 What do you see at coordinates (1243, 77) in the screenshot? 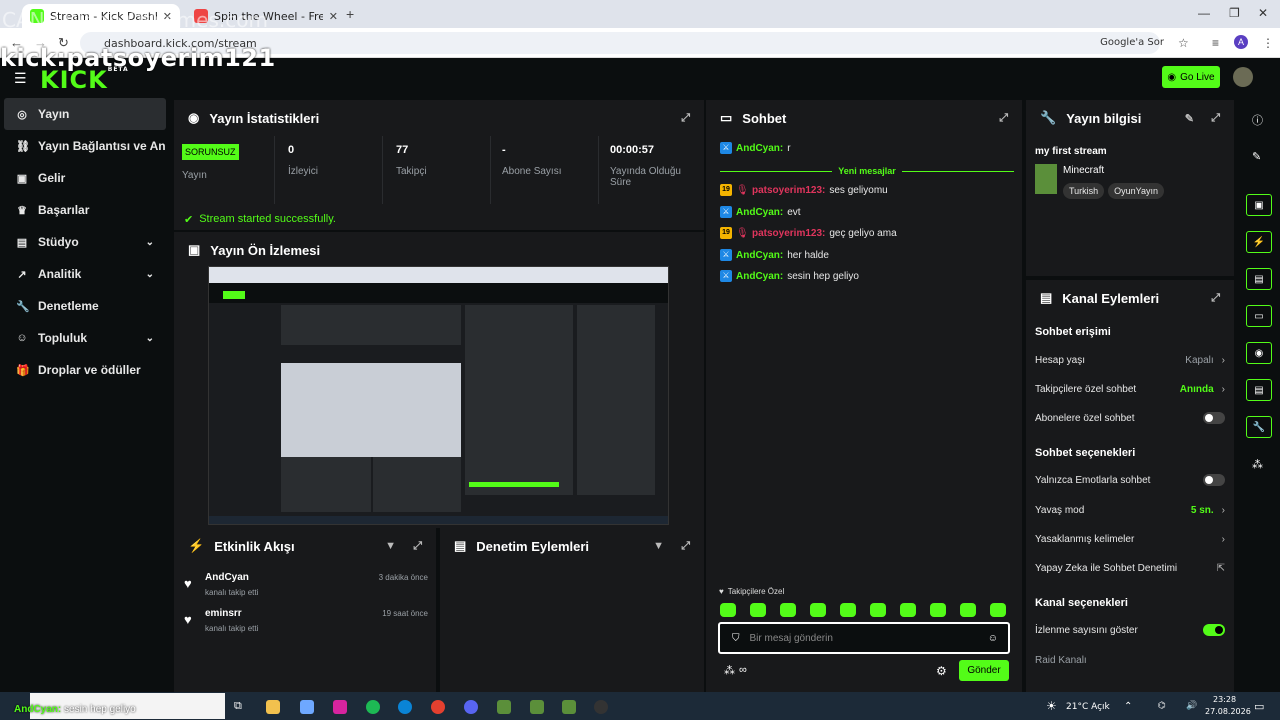
I see `user-avatar` at bounding box center [1243, 77].